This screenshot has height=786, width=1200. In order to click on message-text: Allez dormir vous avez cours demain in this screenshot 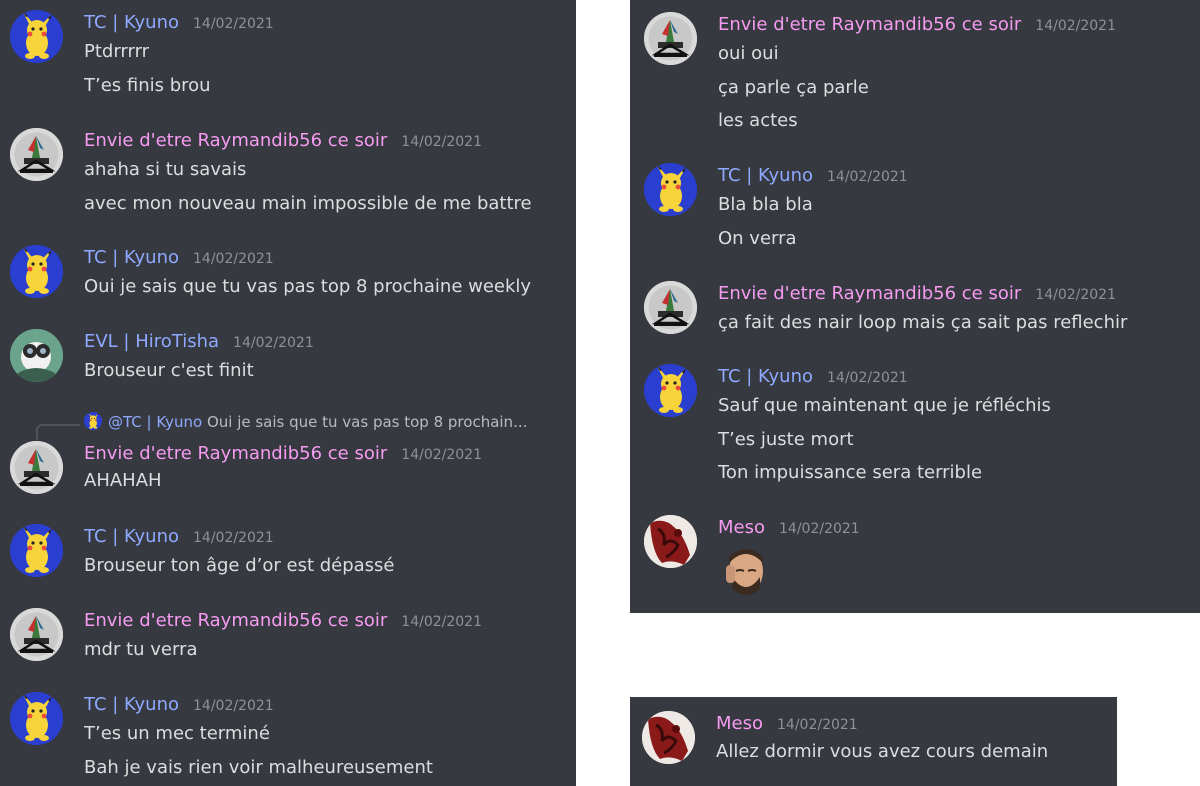, I will do `click(882, 751)`.